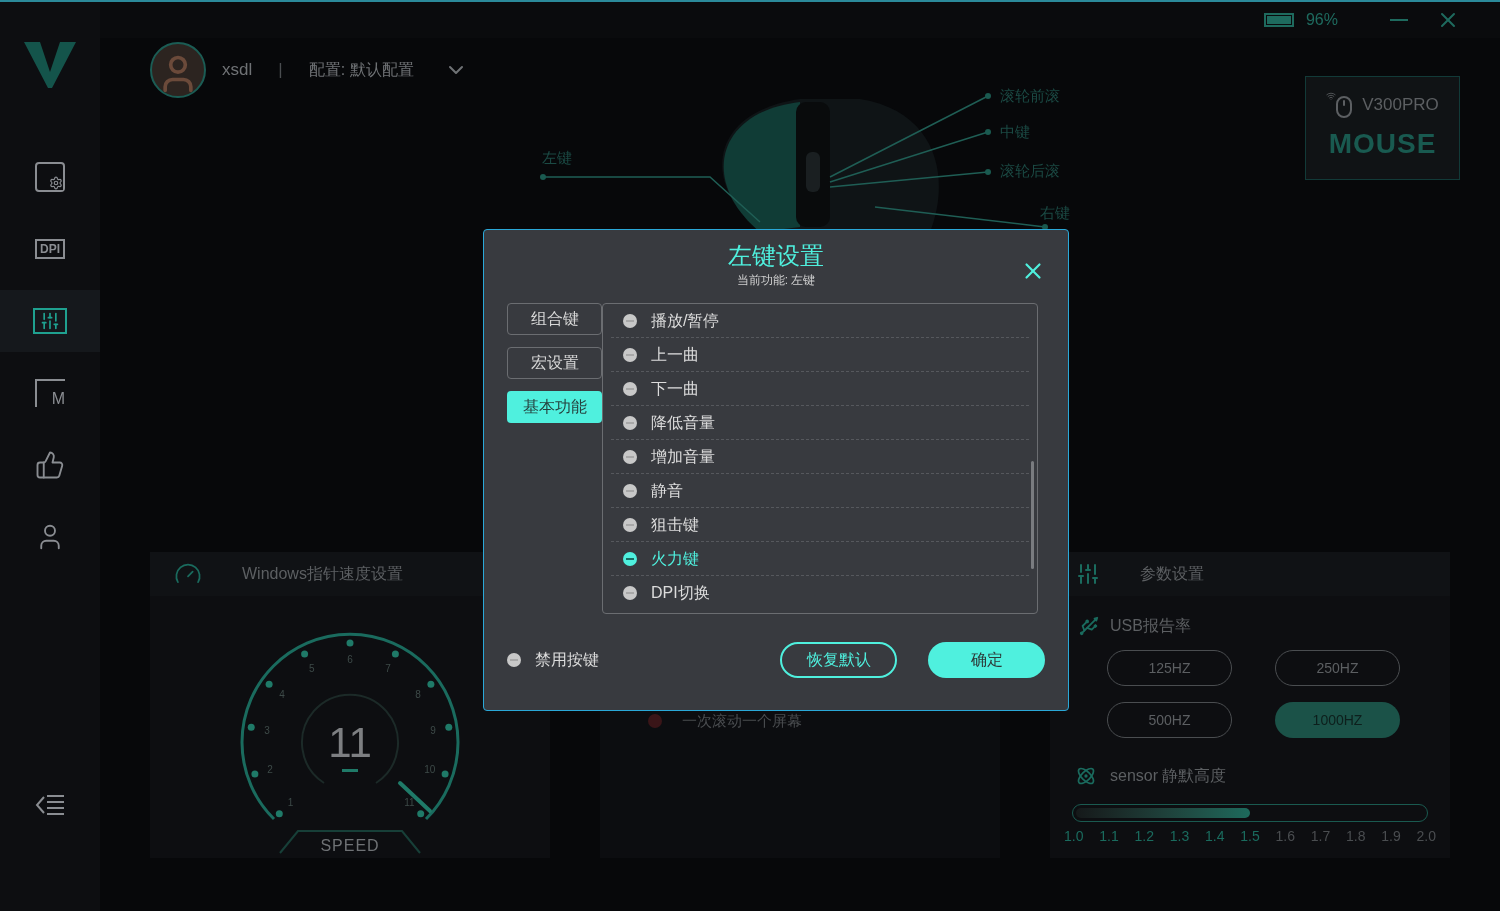 This screenshot has height=911, width=1500. I want to click on slider-tick-label: 1.5, so click(1250, 836).